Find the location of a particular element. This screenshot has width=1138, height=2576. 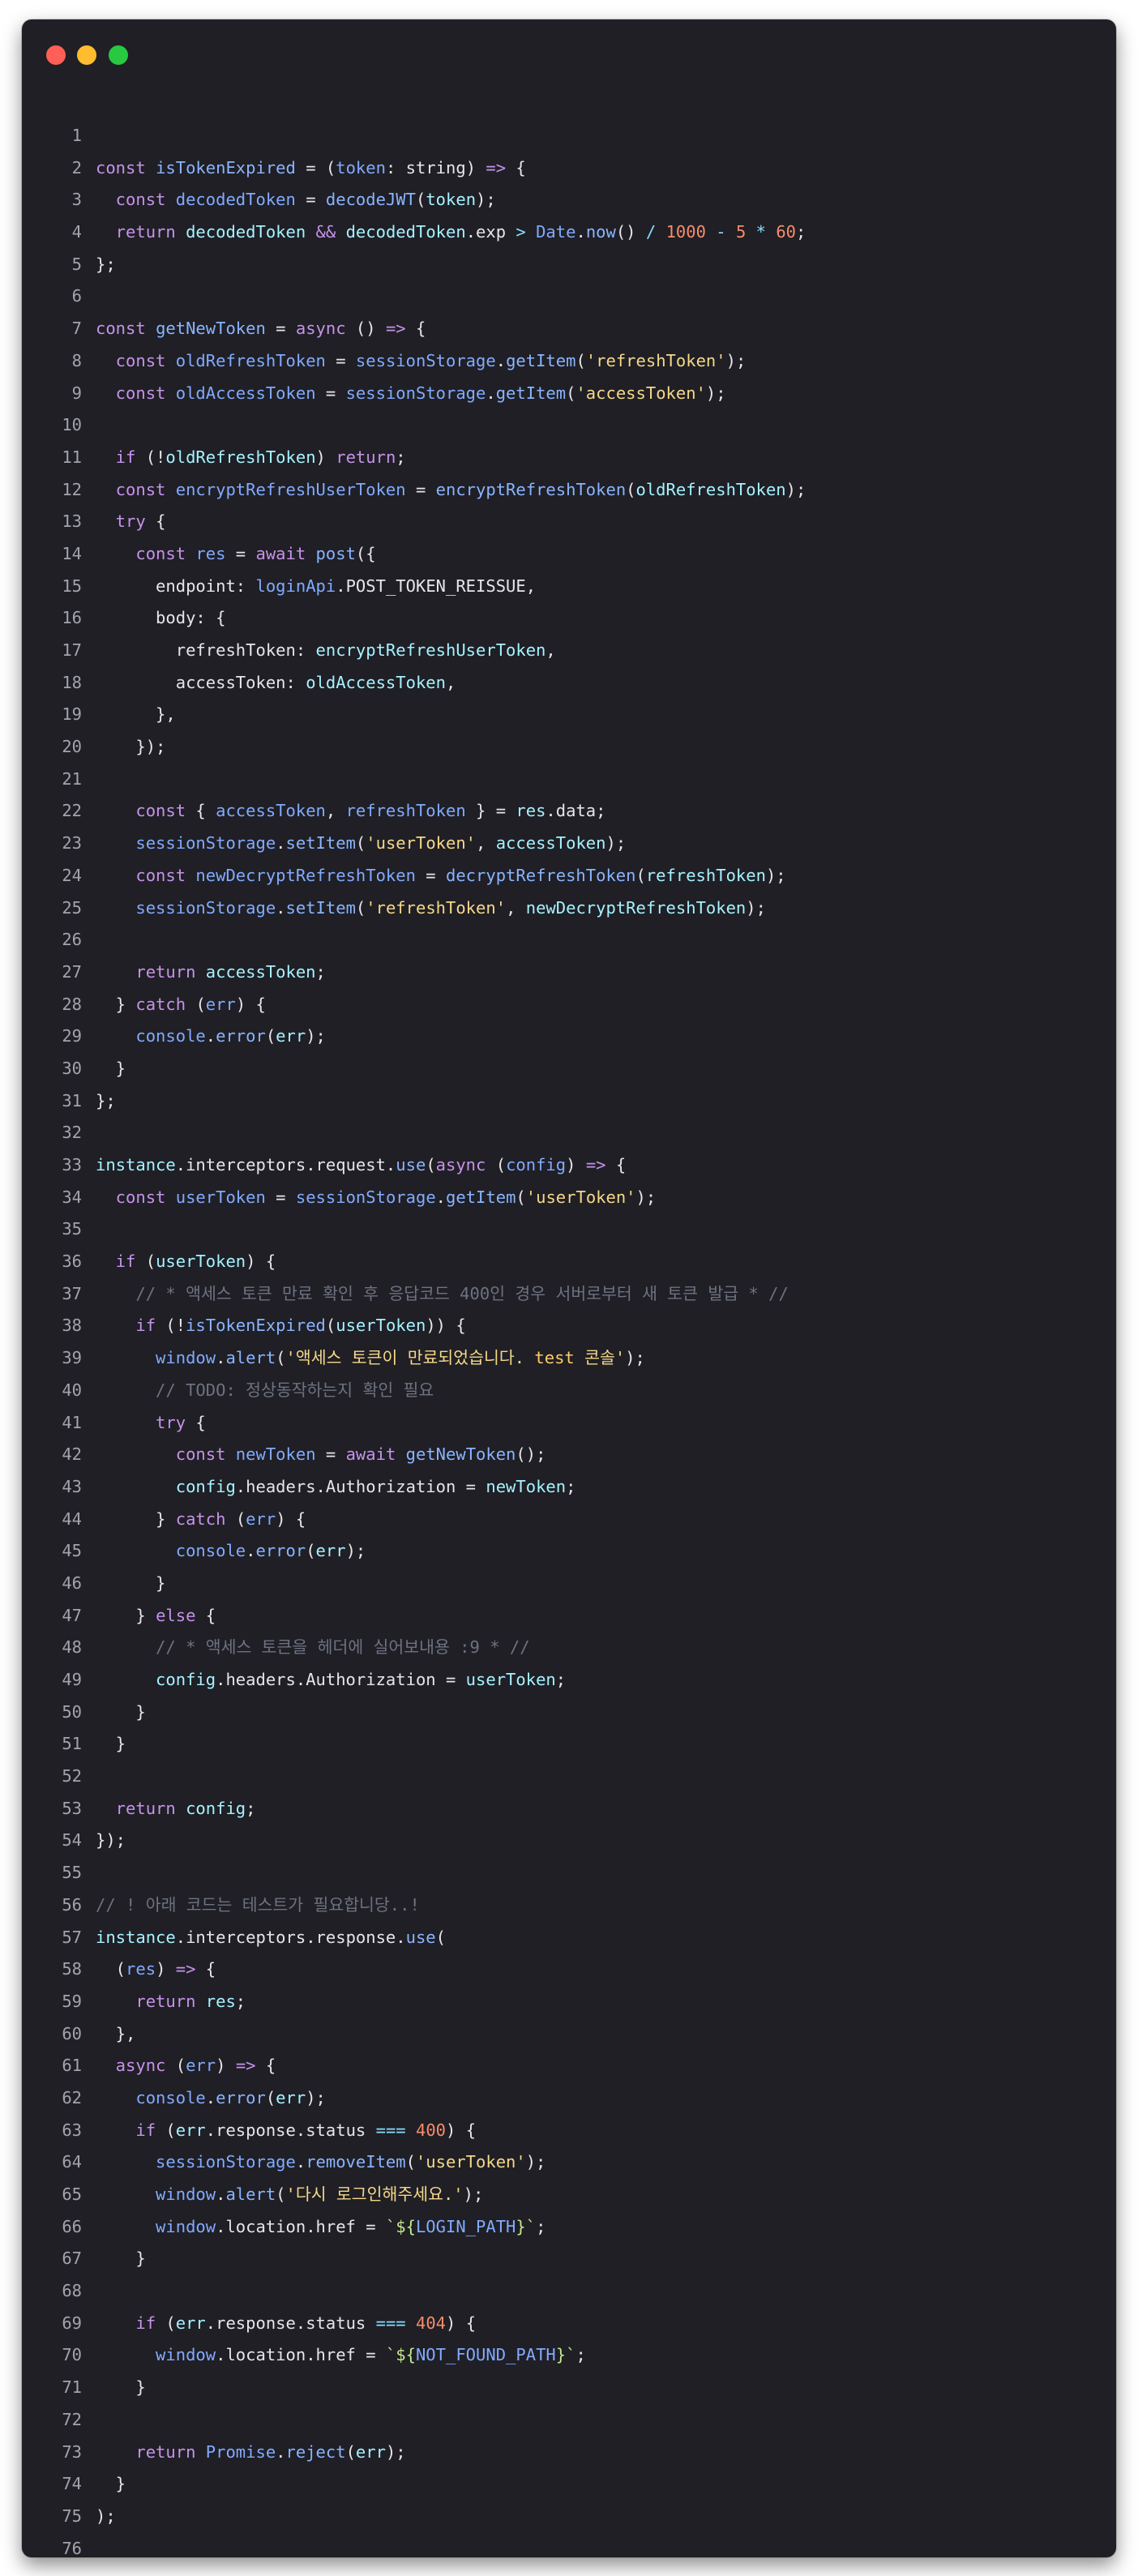

code-token: decodedToken is located at coordinates (405, 232).